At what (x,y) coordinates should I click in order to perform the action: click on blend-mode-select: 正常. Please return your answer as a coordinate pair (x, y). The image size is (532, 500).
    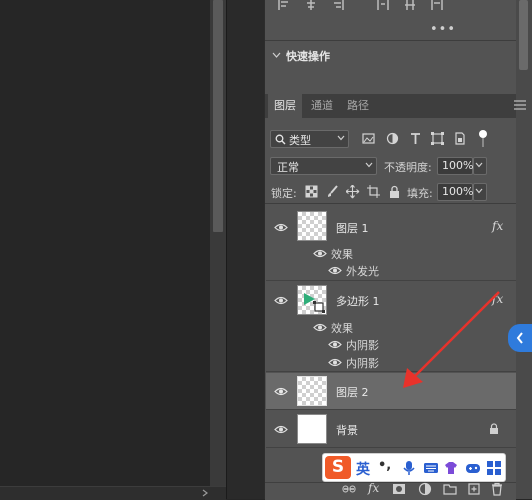
    Looking at the image, I should click on (323, 166).